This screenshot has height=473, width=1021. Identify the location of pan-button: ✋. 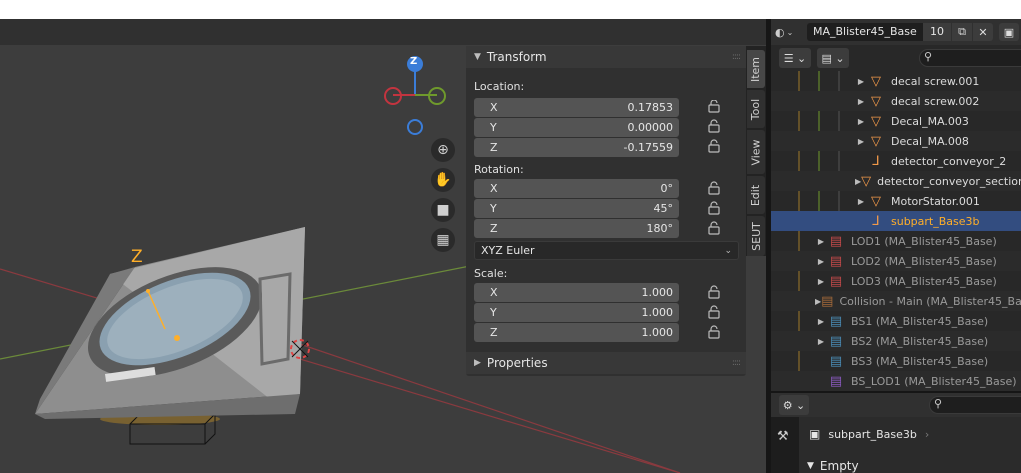
(443, 180).